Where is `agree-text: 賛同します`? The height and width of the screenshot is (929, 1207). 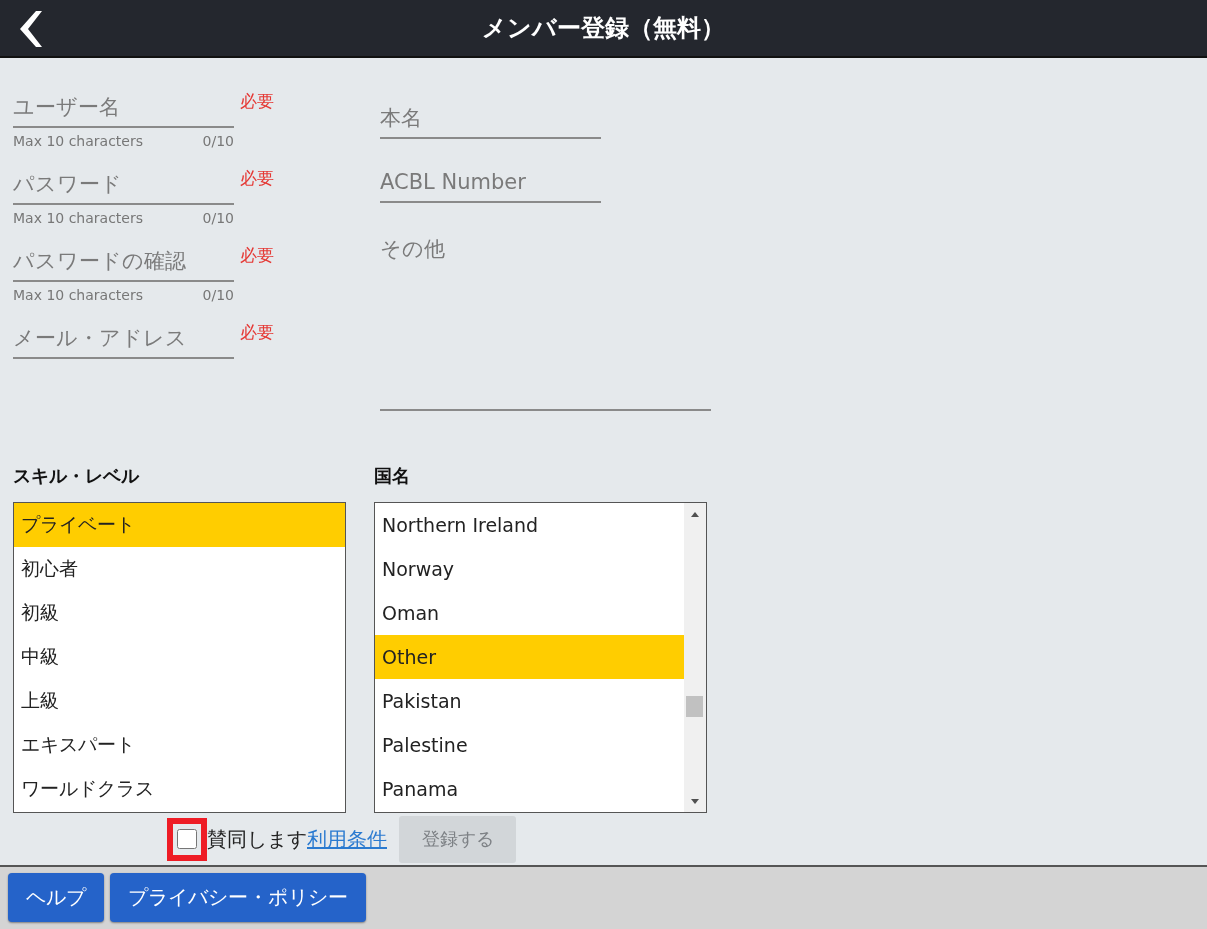 agree-text: 賛同します is located at coordinates (257, 839).